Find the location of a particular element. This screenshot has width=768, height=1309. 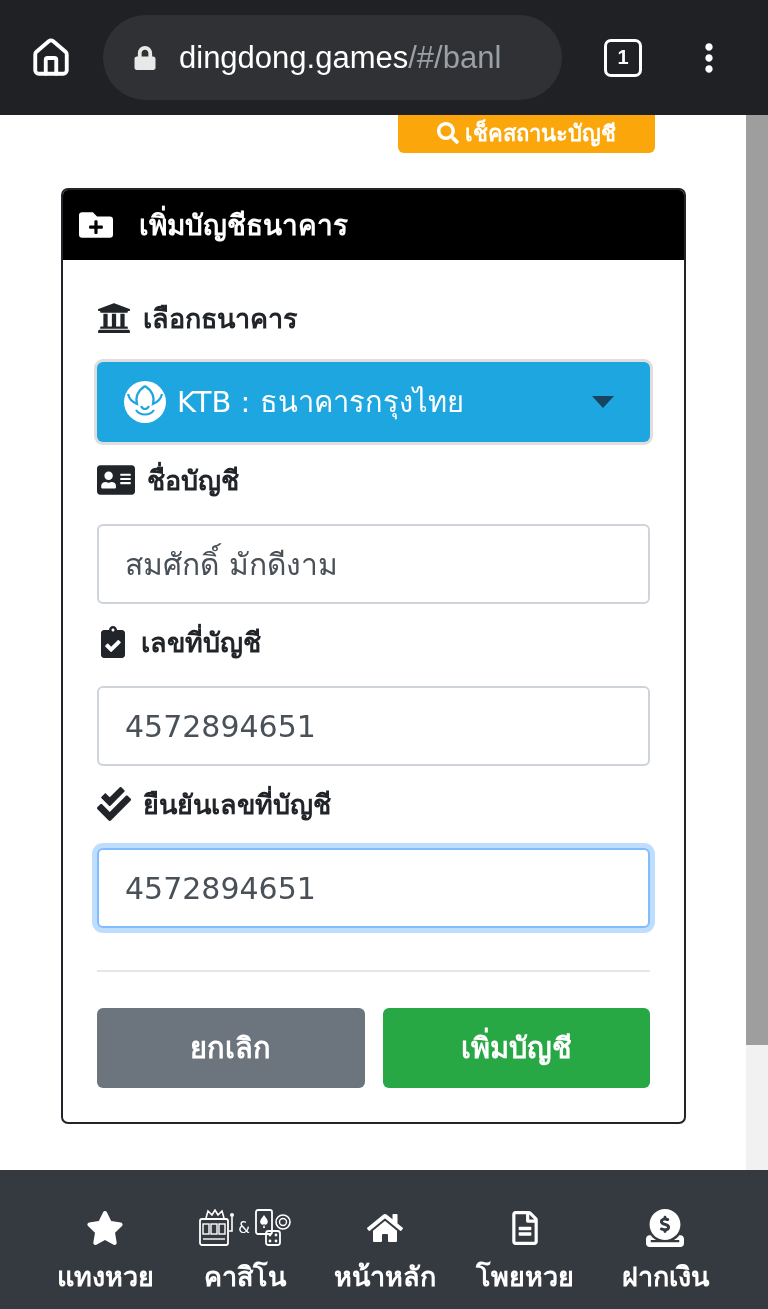

nav-item: ฝากเงิน is located at coordinates (665, 1239).